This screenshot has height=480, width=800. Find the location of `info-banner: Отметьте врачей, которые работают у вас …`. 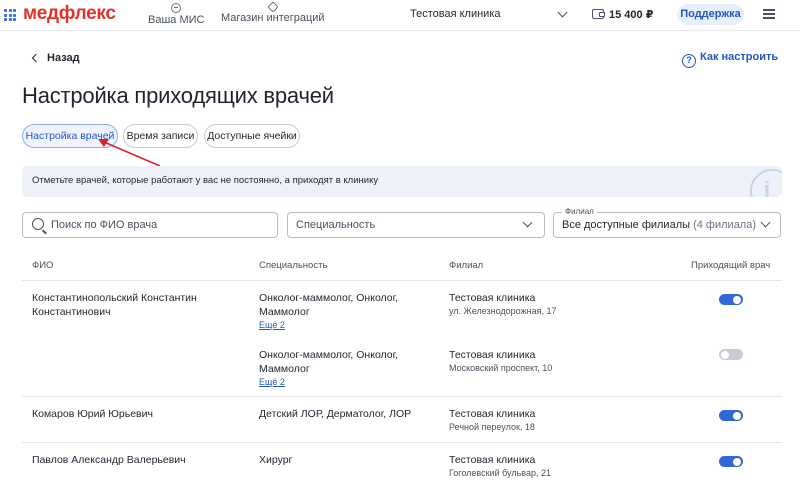

info-banner: Отметьте врачей, которые работают у вас … is located at coordinates (402, 181).